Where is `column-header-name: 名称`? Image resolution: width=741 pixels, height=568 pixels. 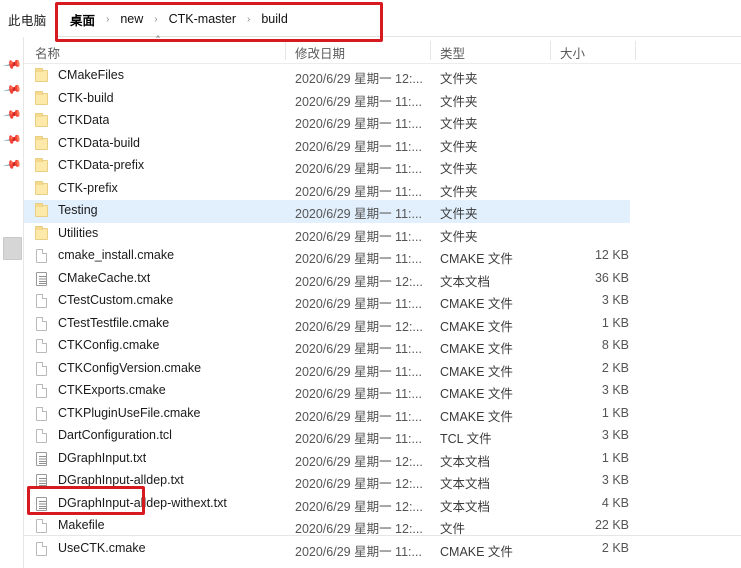 column-header-name: 名称 is located at coordinates (47, 52).